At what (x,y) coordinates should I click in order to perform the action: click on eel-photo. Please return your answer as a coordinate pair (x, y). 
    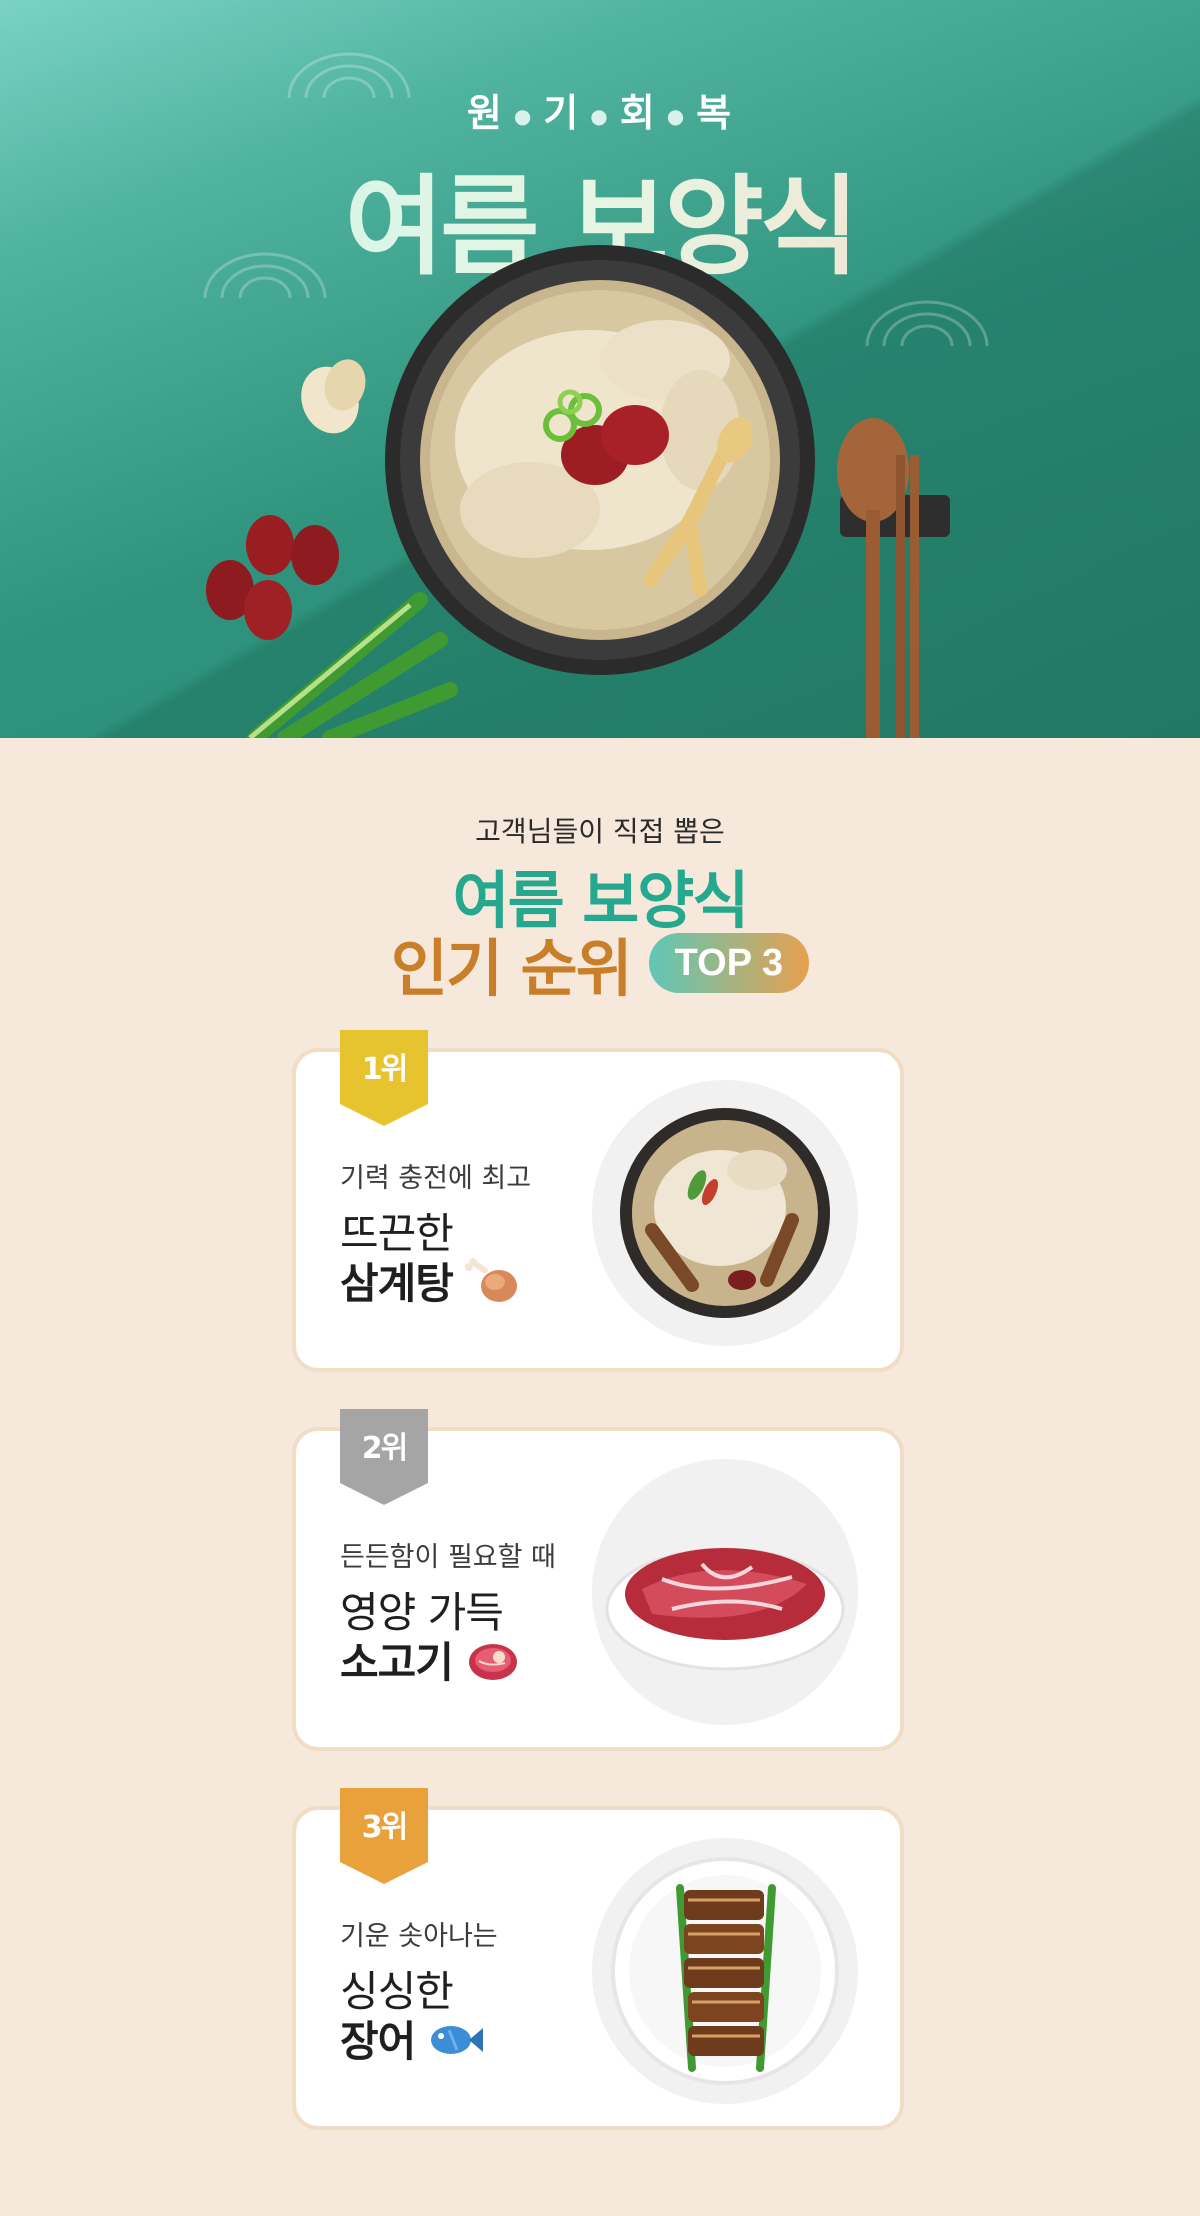
    Looking at the image, I should click on (725, 1971).